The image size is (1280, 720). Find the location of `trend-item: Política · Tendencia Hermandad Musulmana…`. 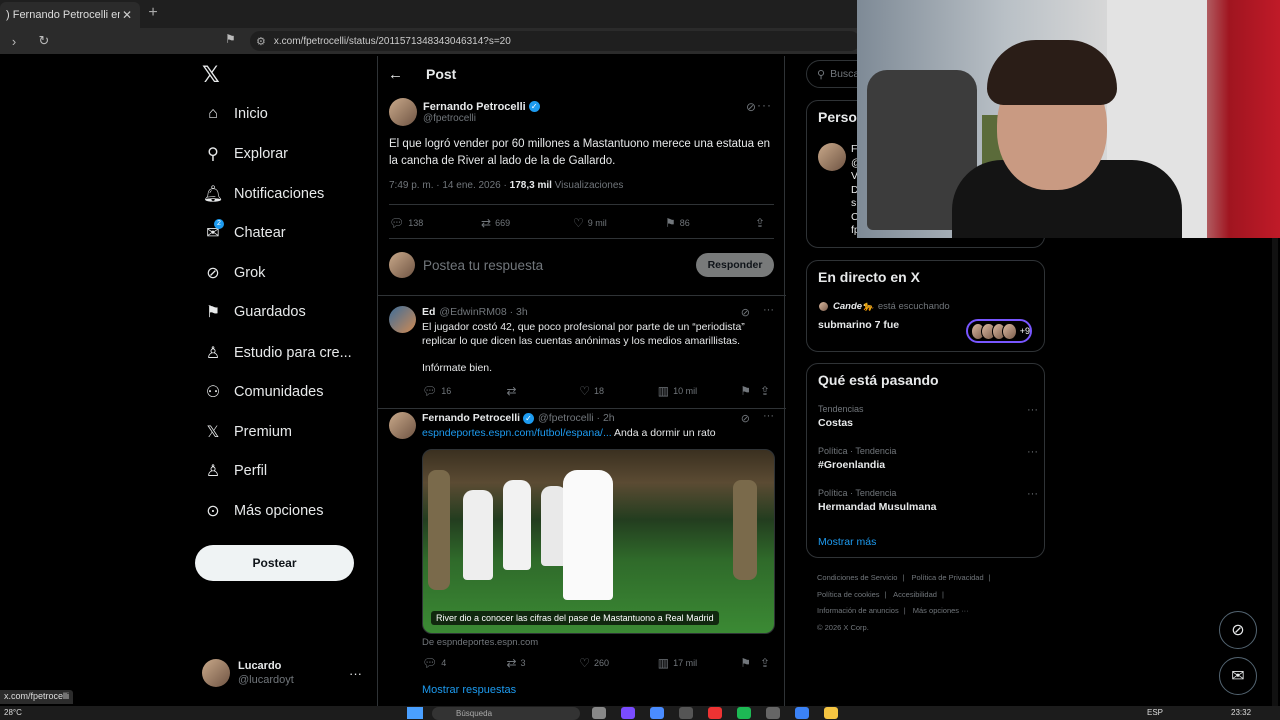

trend-item: Política · Tendencia Hermandad Musulmana… is located at coordinates (928, 500).